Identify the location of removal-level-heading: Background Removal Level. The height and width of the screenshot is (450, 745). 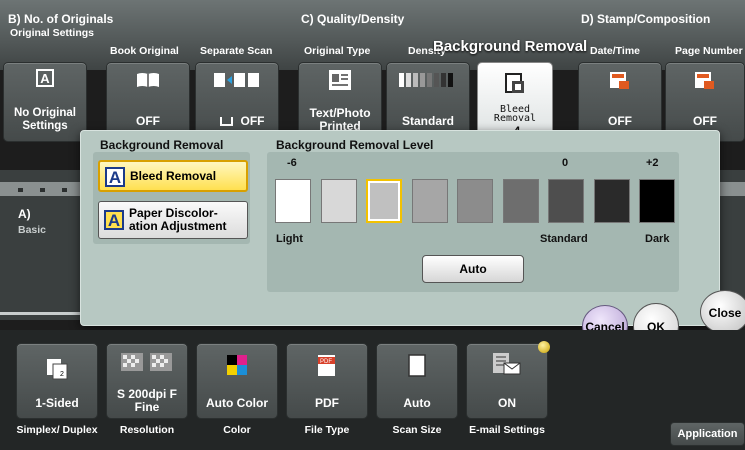
(355, 145).